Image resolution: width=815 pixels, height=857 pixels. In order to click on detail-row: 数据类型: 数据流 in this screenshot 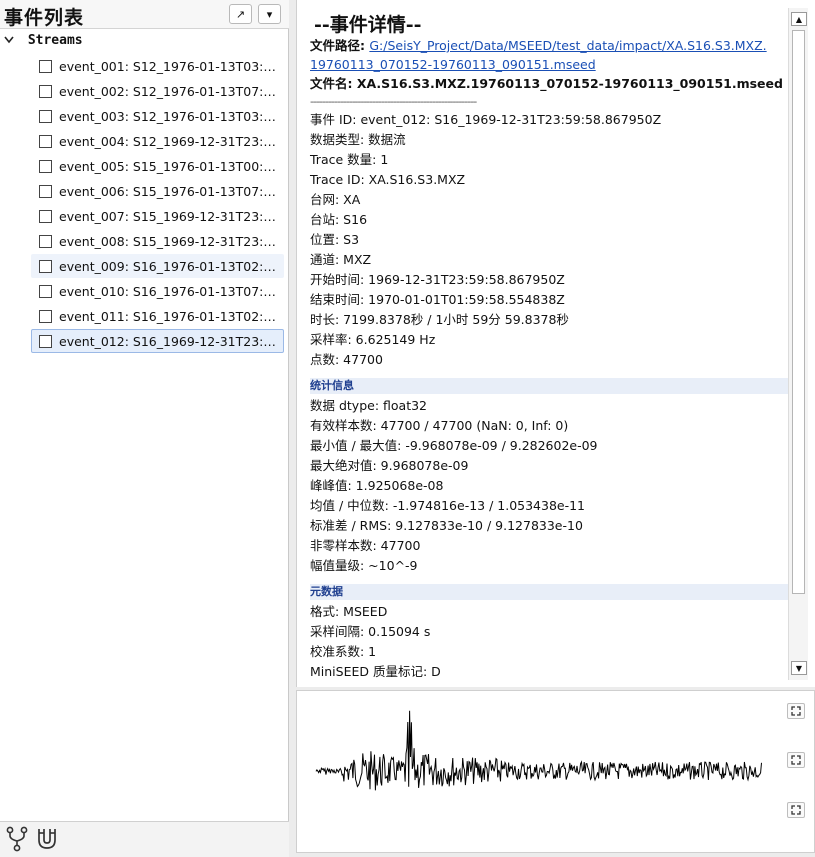, I will do `click(358, 139)`.